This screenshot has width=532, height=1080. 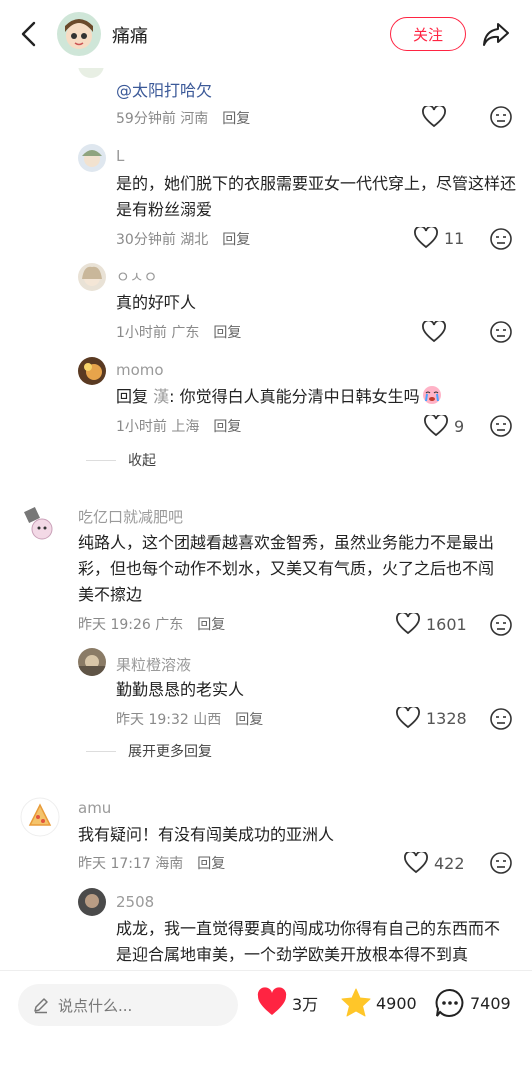 What do you see at coordinates (446, 624) in the screenshot?
I see `like-count: 1601` at bounding box center [446, 624].